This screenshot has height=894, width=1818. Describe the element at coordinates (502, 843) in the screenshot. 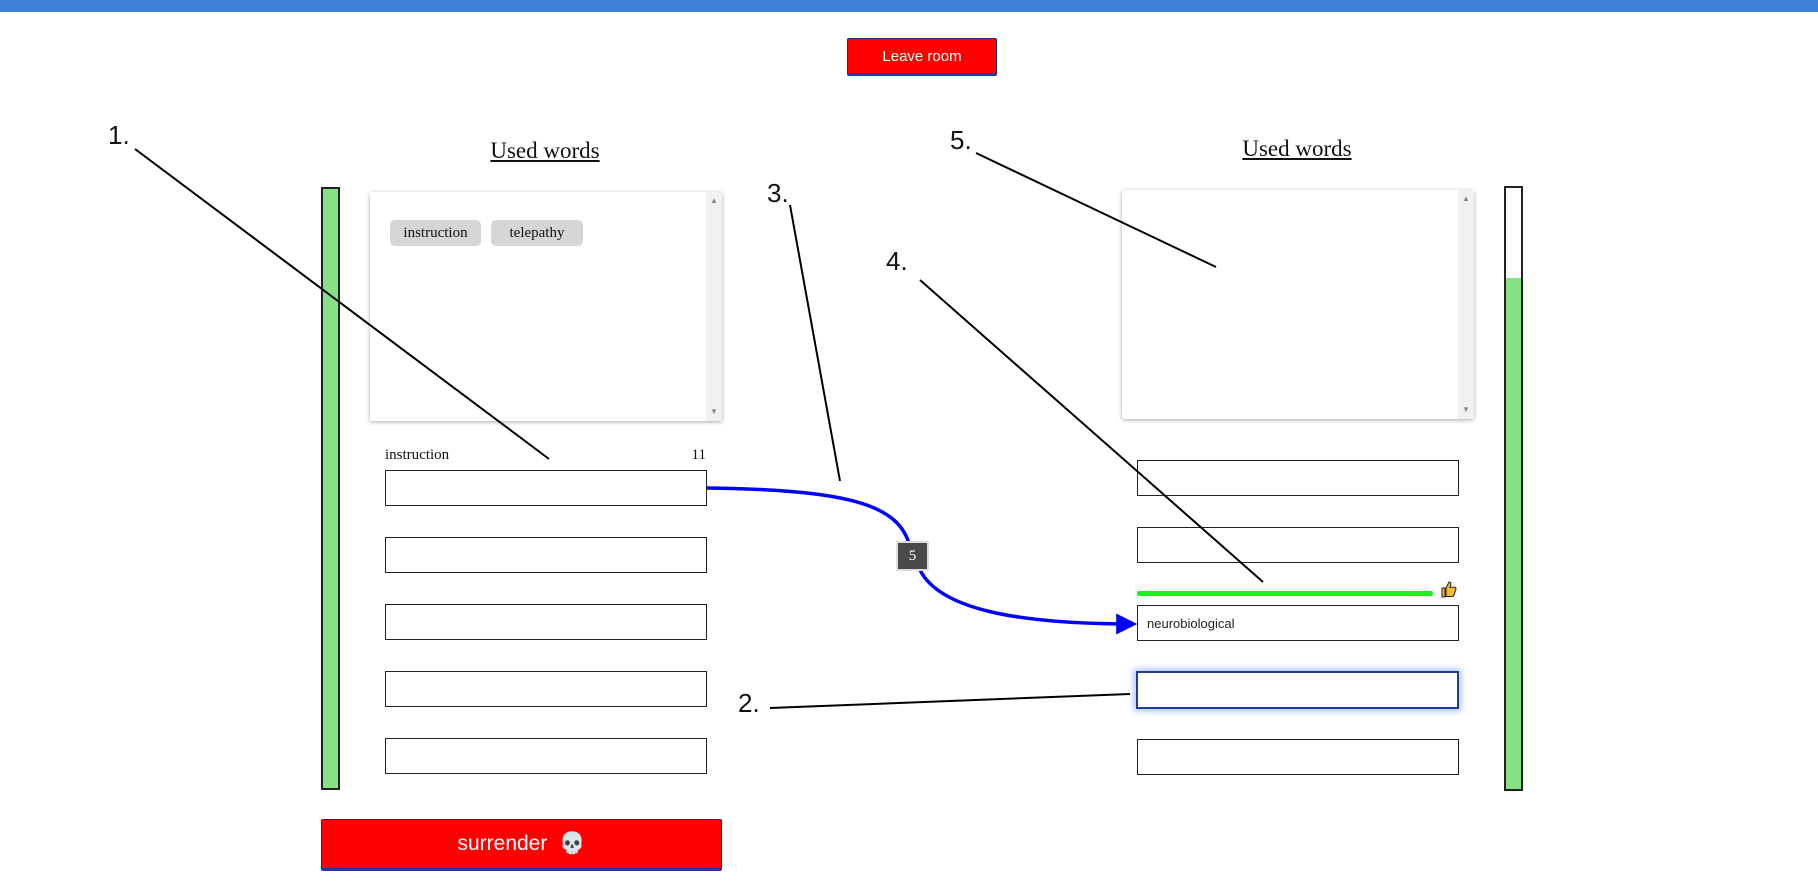

I see `surrender-label: surrender` at that location.